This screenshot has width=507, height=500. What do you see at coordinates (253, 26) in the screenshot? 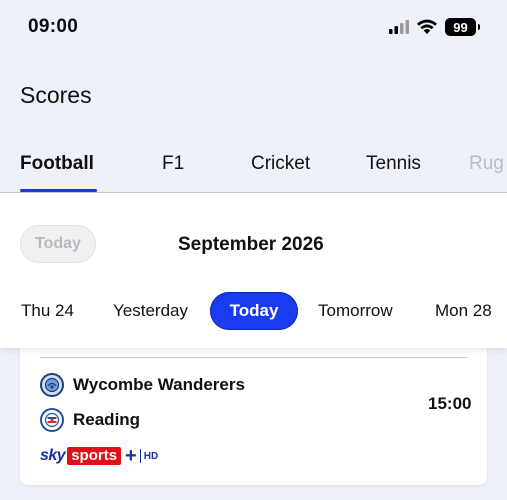
I see `status-bar: 09:00 99` at bounding box center [253, 26].